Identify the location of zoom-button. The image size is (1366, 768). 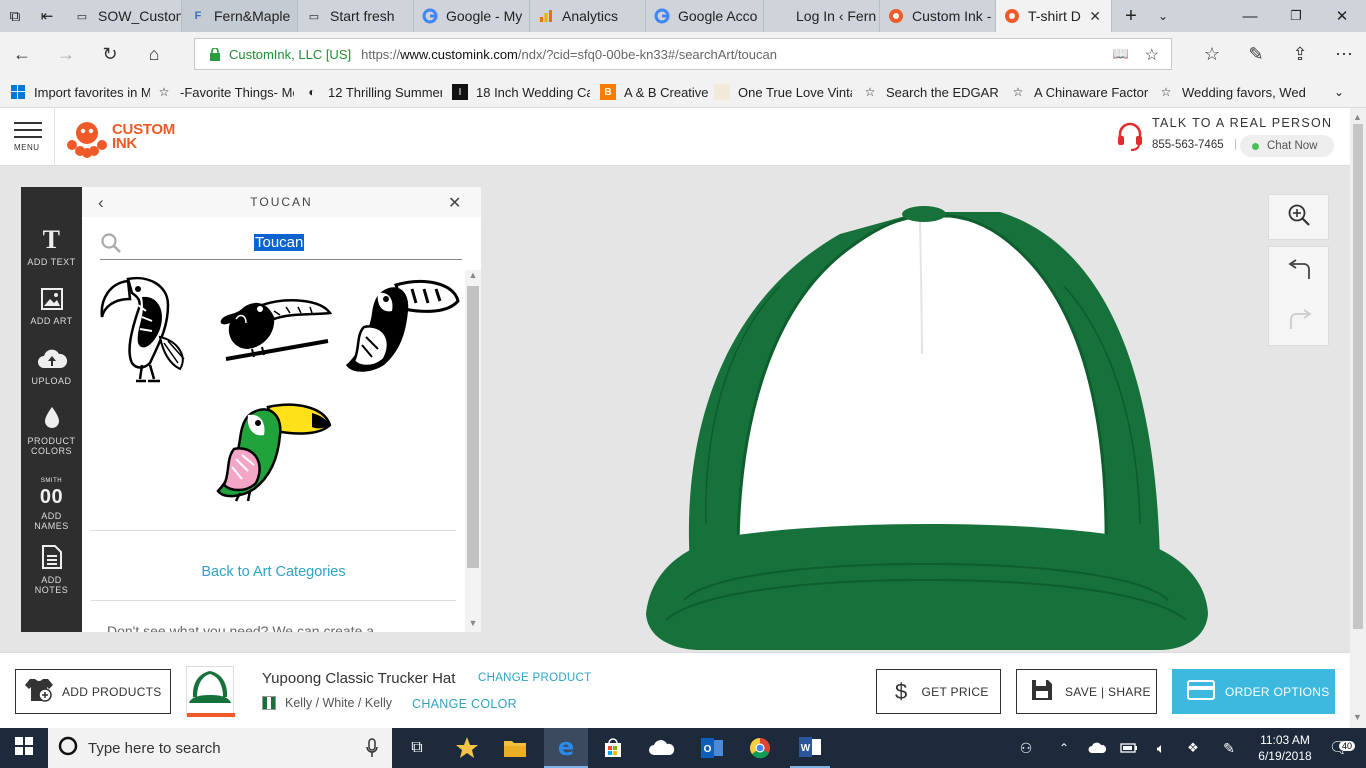
(1298, 217).